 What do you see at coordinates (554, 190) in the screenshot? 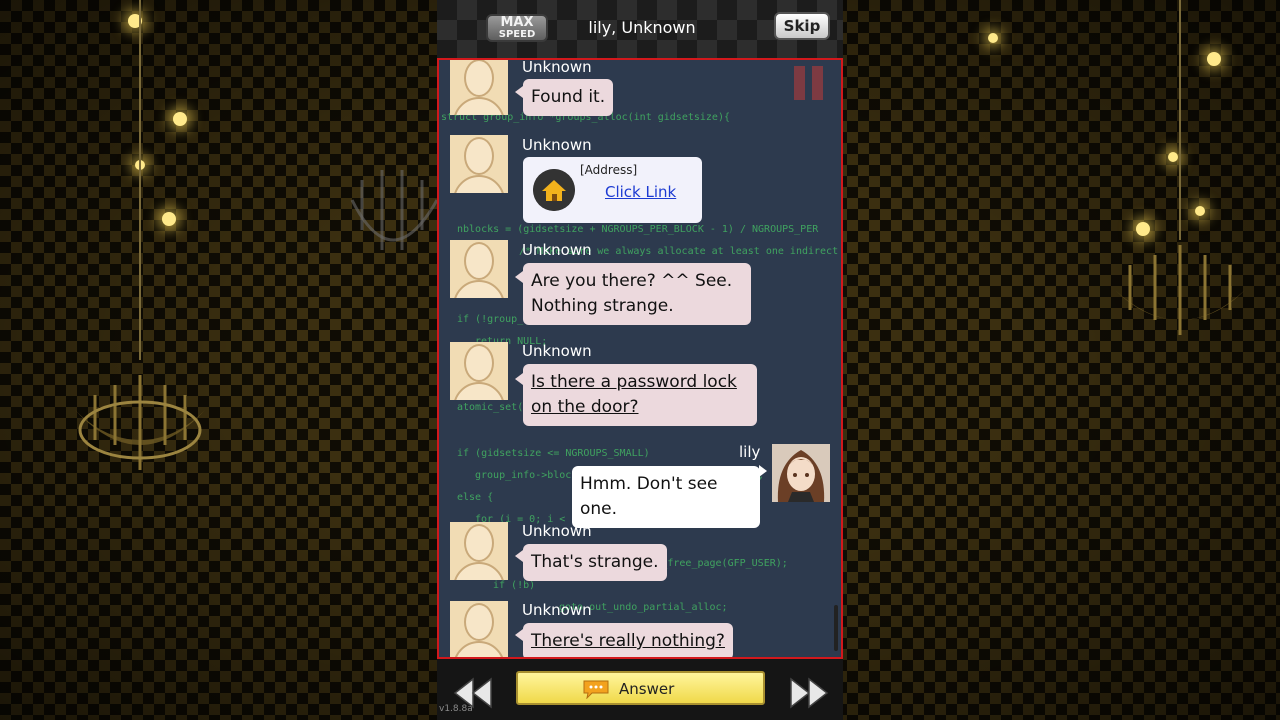
I see `home-icon` at bounding box center [554, 190].